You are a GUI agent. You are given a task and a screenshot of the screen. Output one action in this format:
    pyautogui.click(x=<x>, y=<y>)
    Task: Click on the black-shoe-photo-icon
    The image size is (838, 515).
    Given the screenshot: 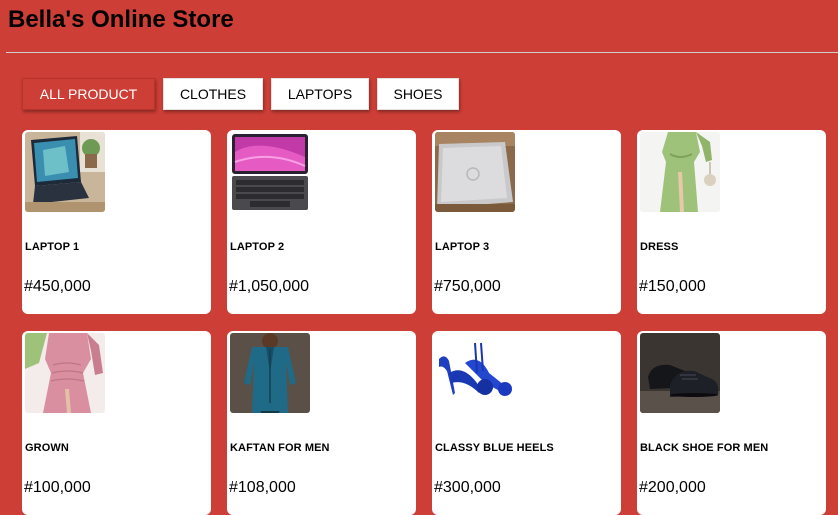 What is the action you would take?
    pyautogui.click(x=680, y=373)
    